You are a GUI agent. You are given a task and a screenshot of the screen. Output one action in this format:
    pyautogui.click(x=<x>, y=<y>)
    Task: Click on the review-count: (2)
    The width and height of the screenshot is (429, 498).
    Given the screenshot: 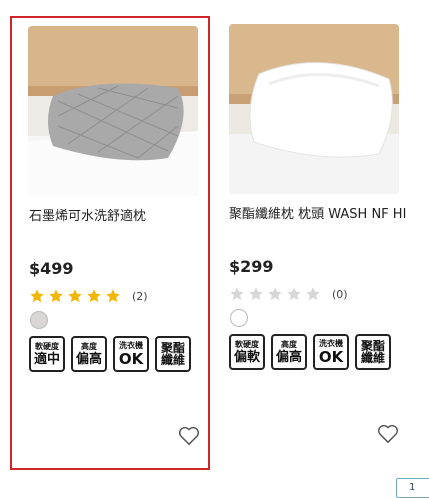 What is the action you would take?
    pyautogui.click(x=140, y=296)
    